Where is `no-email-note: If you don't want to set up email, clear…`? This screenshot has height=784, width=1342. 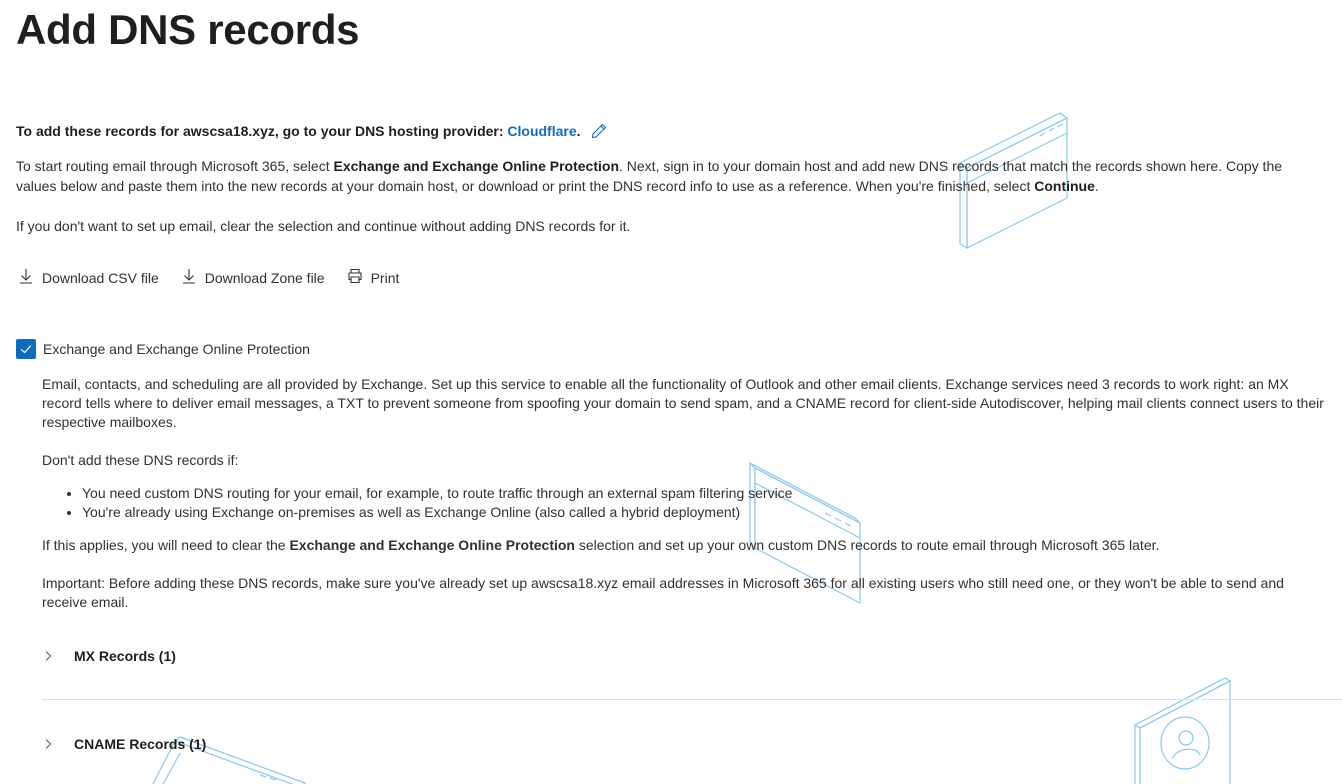 no-email-note: If you don't want to set up email, clear… is located at coordinates (323, 226).